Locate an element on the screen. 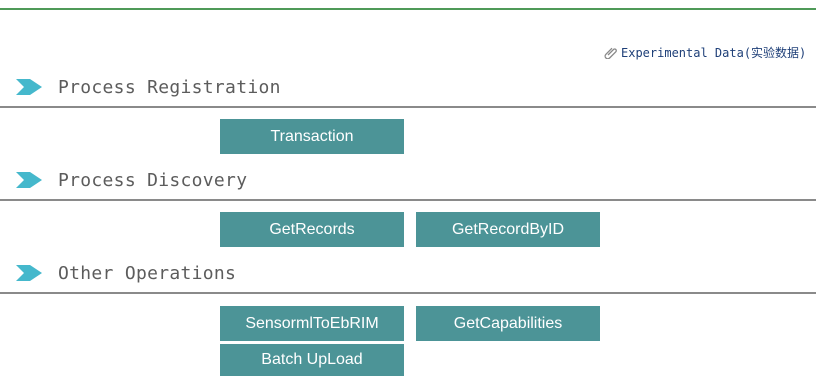 This screenshot has width=816, height=376. experimental-data-label: Experimental Data(实验数据) is located at coordinates (714, 52).